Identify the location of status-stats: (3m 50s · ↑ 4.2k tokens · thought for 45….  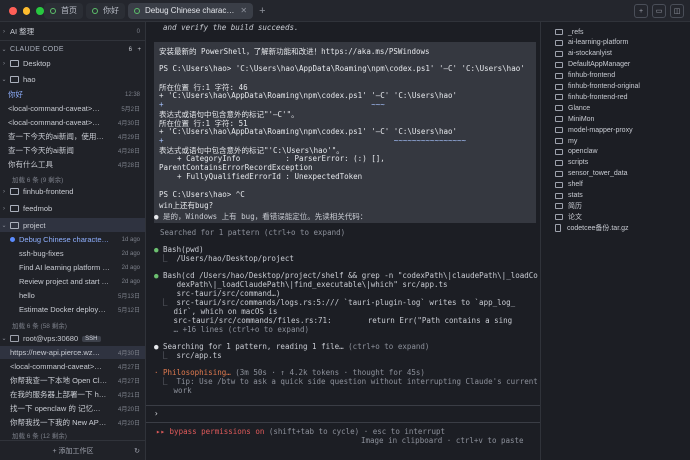
(330, 372).